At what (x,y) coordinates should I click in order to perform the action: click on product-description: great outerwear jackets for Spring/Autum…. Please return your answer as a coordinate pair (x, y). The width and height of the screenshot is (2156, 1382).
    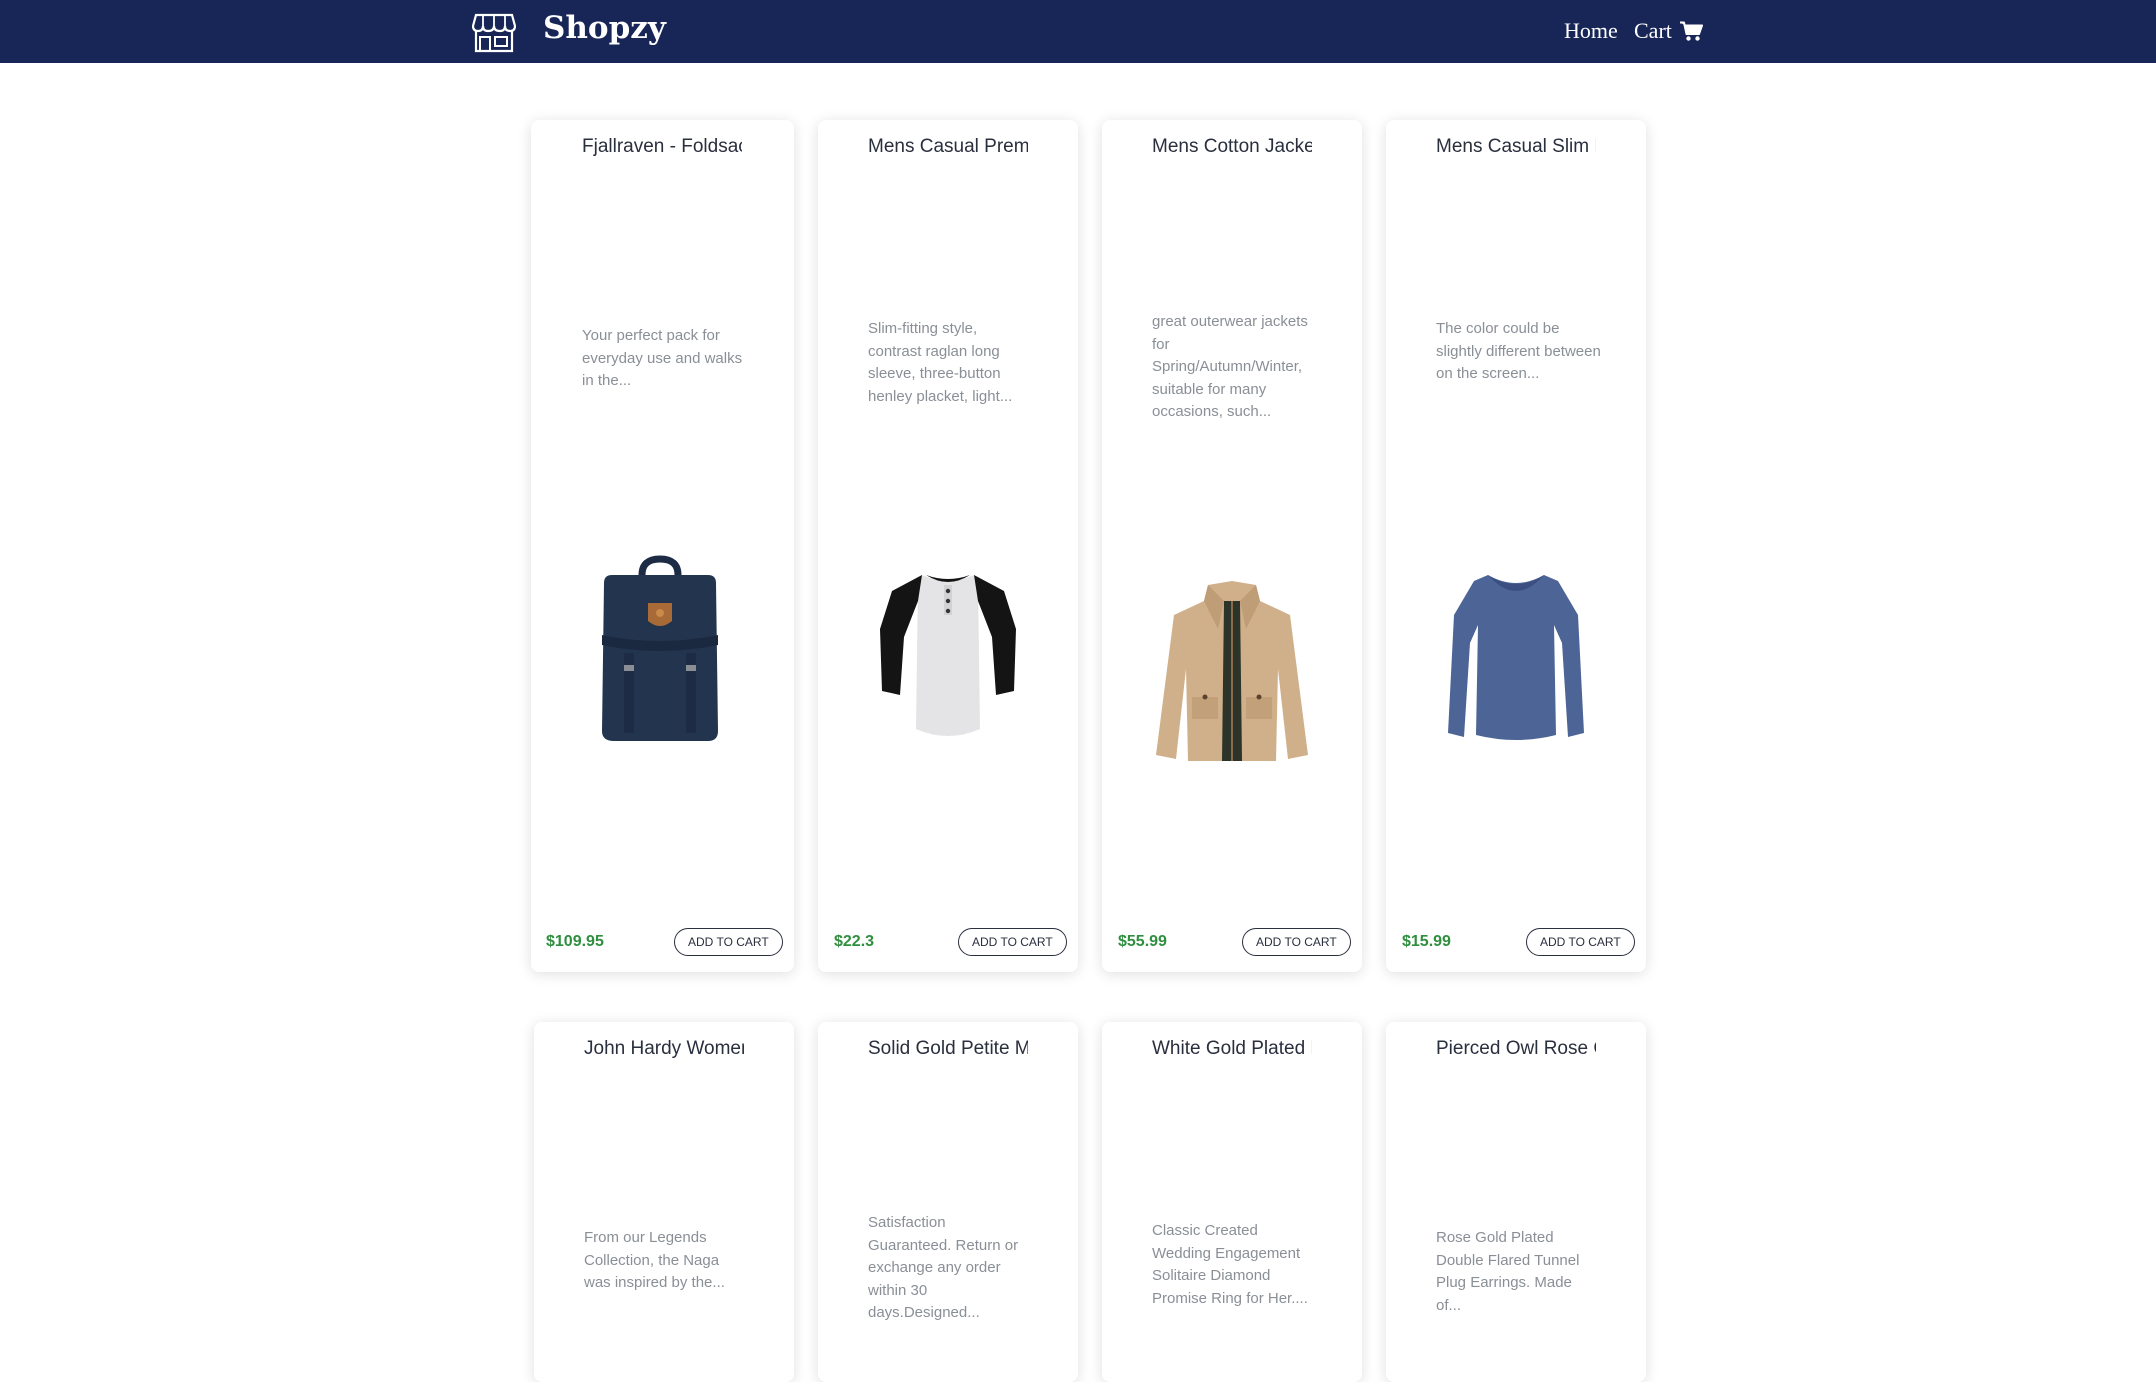
    Looking at the image, I should click on (1230, 366).